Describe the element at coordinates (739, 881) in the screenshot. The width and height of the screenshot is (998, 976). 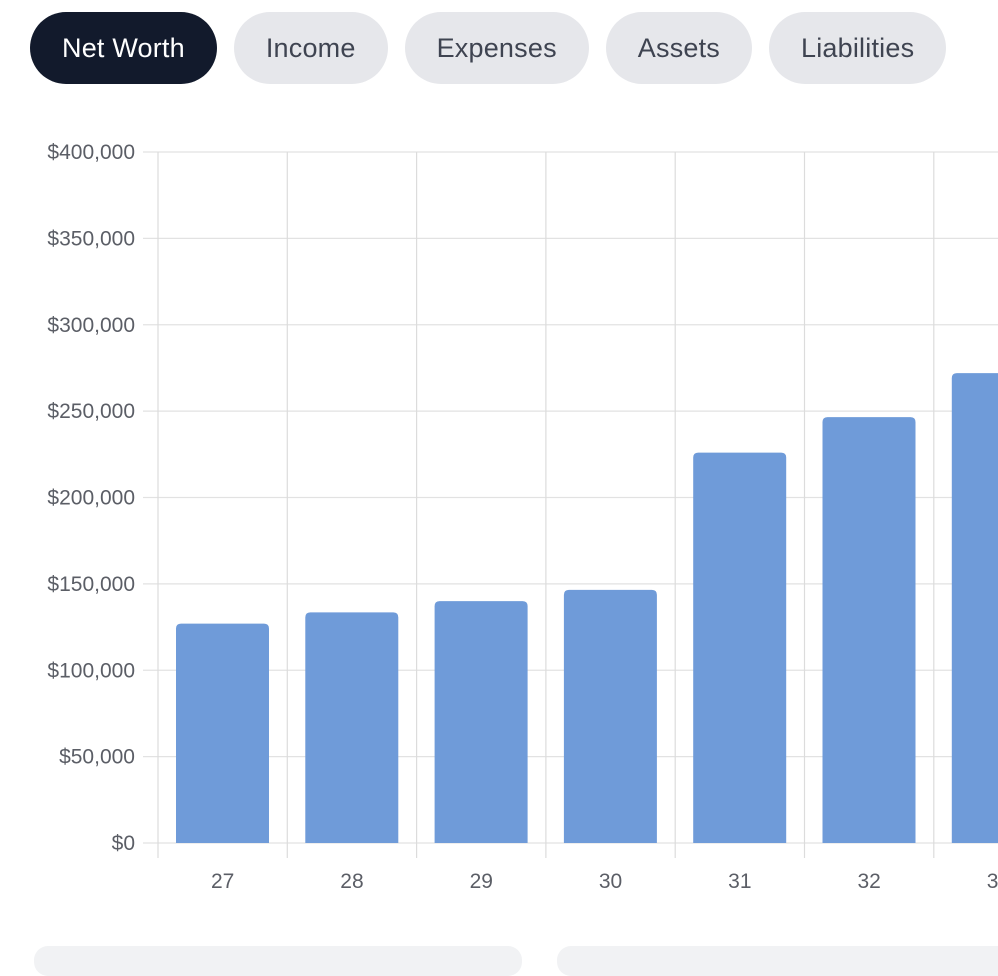
I see `x-tick-label: 31` at that location.